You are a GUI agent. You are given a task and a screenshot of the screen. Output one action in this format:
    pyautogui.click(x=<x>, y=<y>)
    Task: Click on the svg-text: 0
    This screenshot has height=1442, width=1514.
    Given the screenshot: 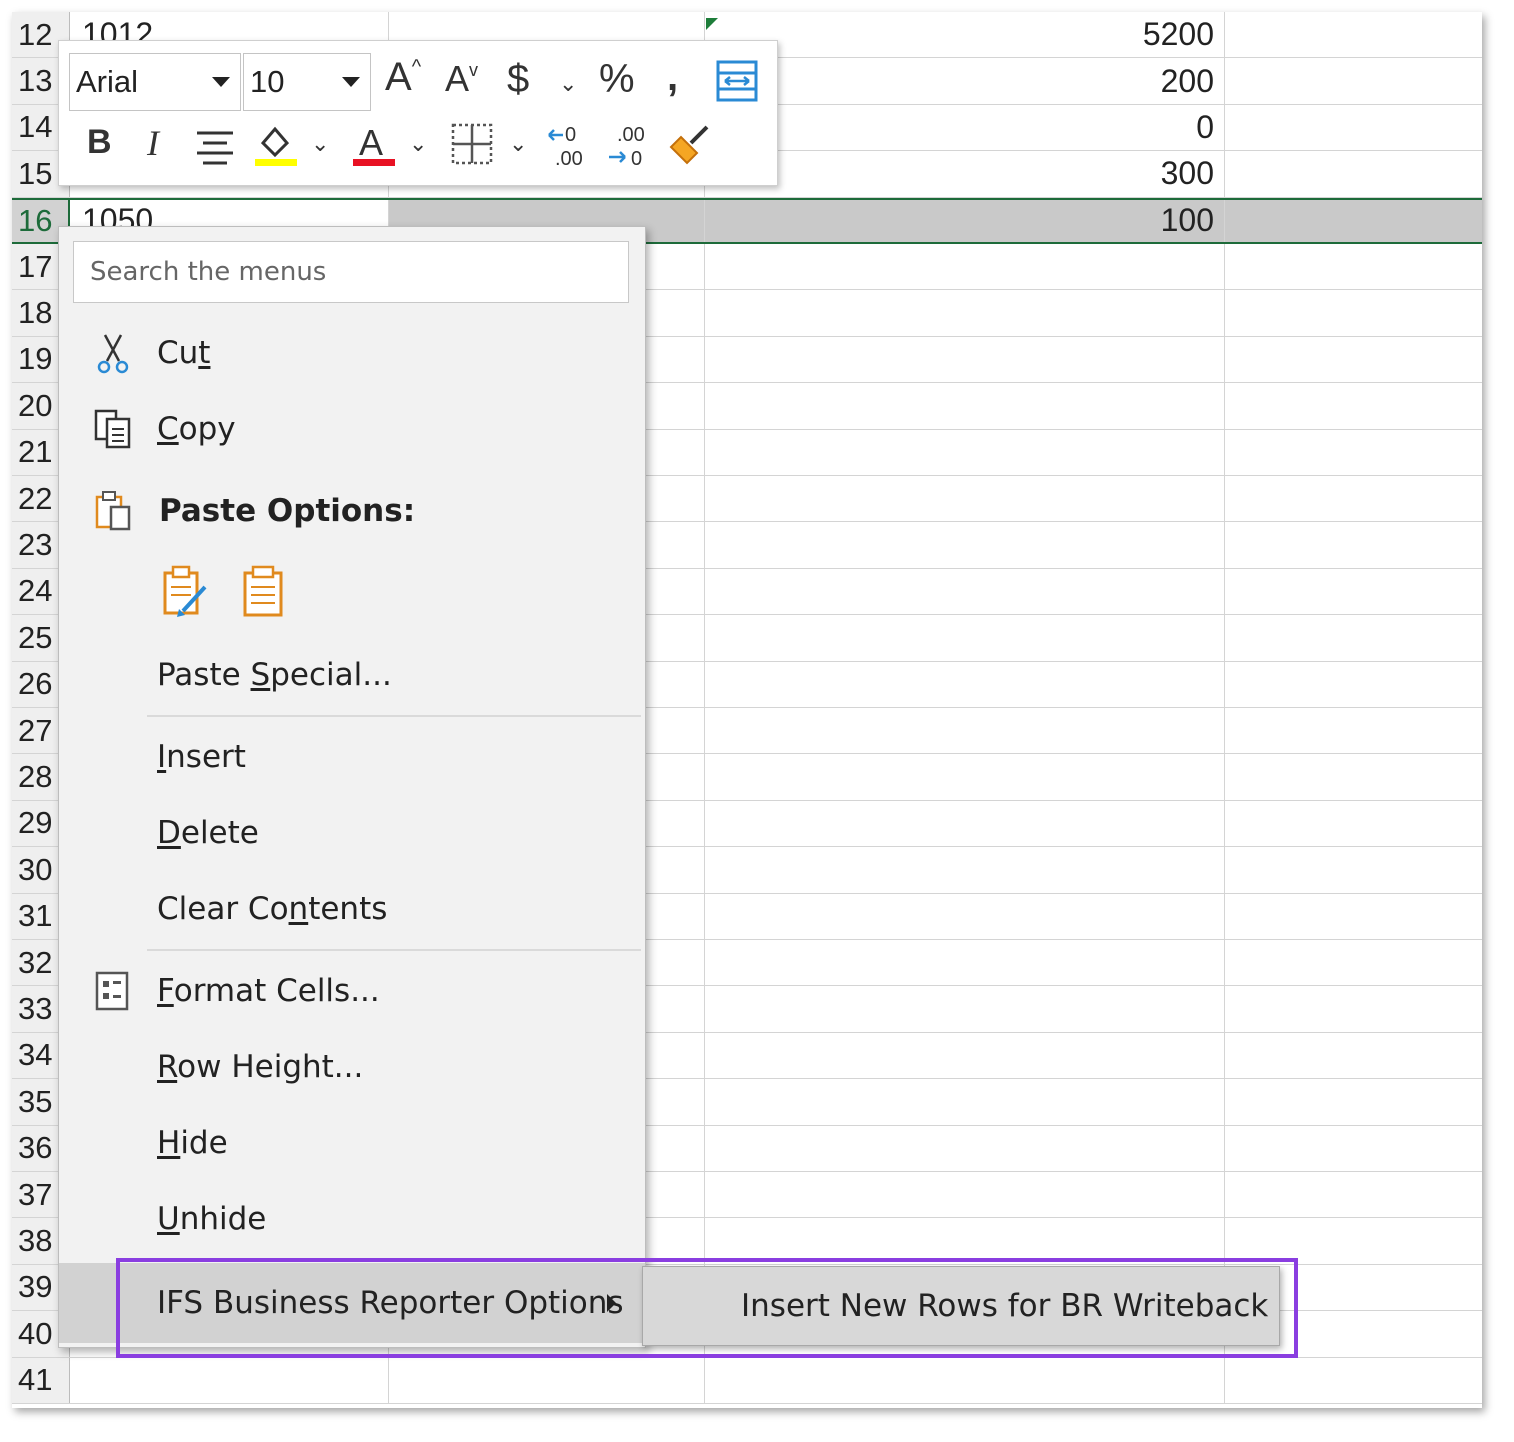 What is the action you would take?
    pyautogui.click(x=570, y=135)
    